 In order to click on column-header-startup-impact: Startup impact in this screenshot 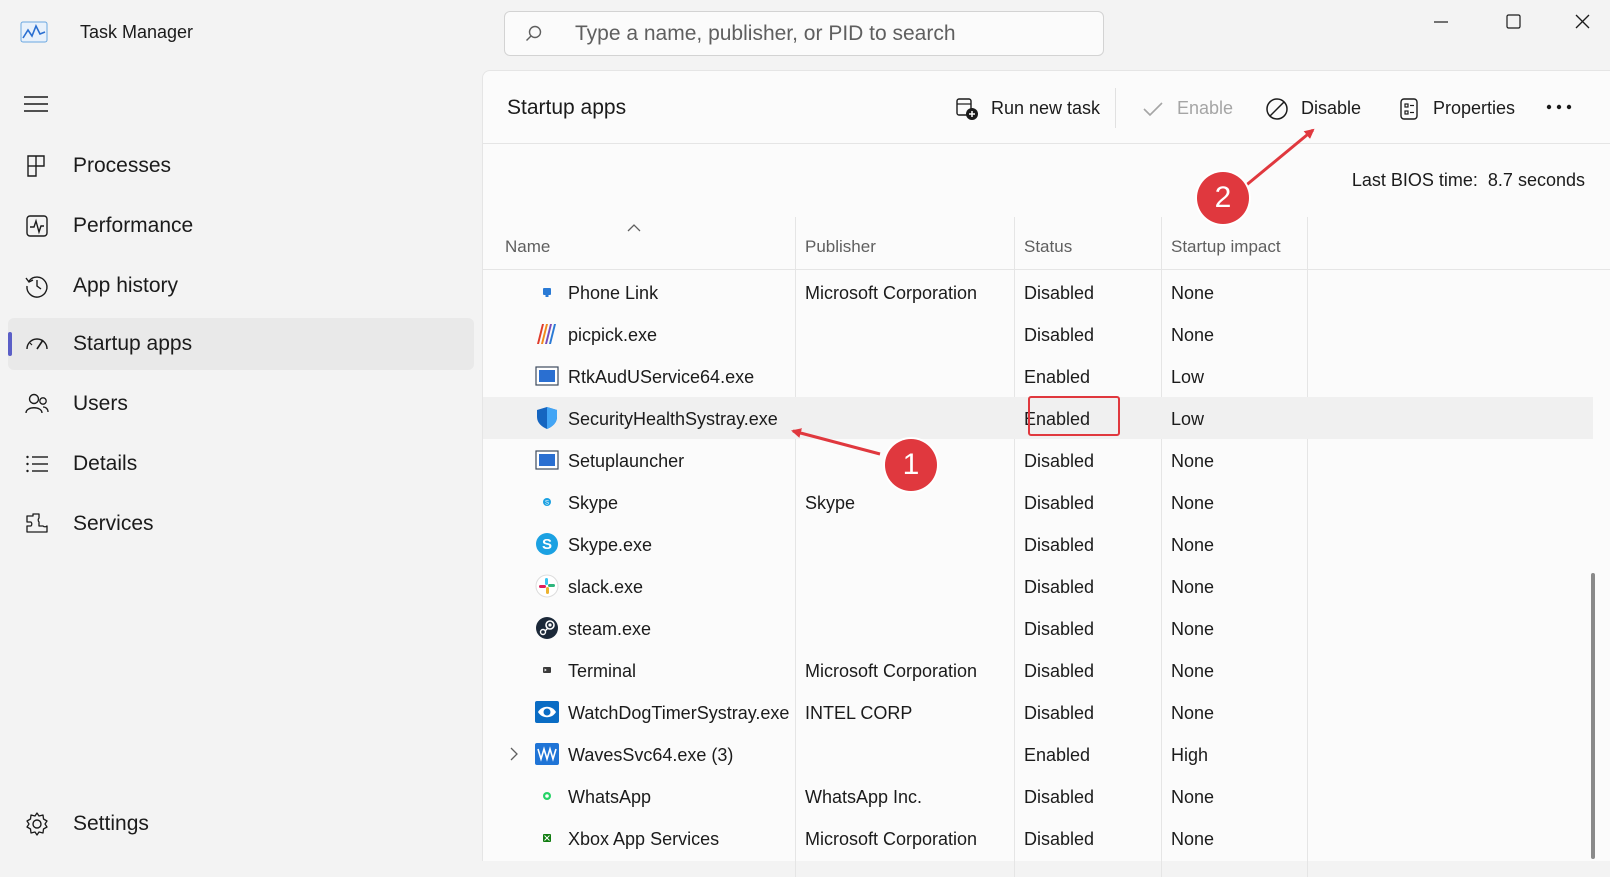, I will do `click(1226, 247)`.